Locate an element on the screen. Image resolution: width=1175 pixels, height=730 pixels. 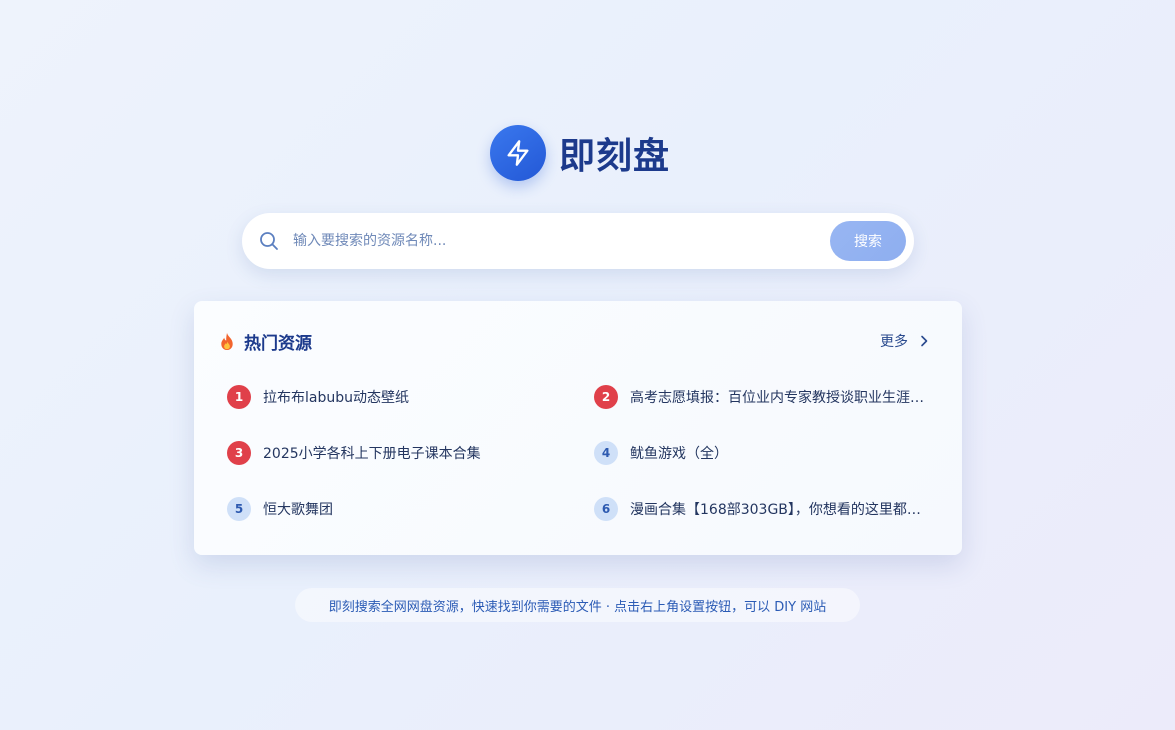
rank-badge: 5 is located at coordinates (239, 509).